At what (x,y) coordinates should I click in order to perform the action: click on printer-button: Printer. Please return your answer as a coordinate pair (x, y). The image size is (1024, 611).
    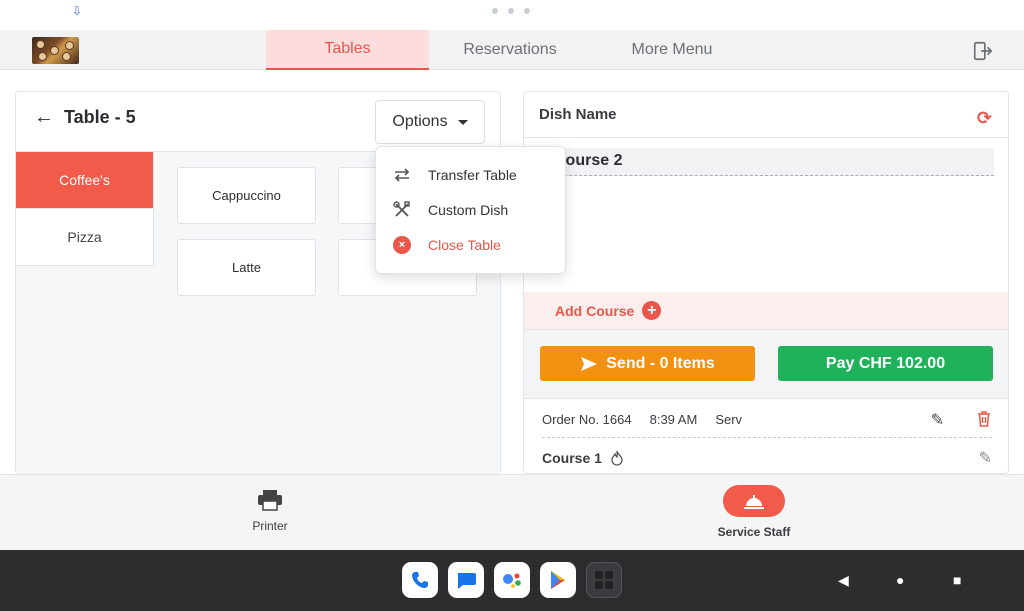
    Looking at the image, I should click on (270, 515).